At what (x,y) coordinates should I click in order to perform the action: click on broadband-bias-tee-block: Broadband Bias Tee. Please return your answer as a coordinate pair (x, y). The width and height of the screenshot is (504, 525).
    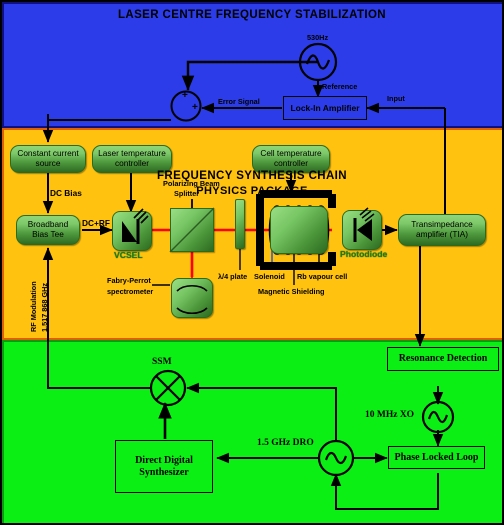
    Looking at the image, I should click on (48, 230).